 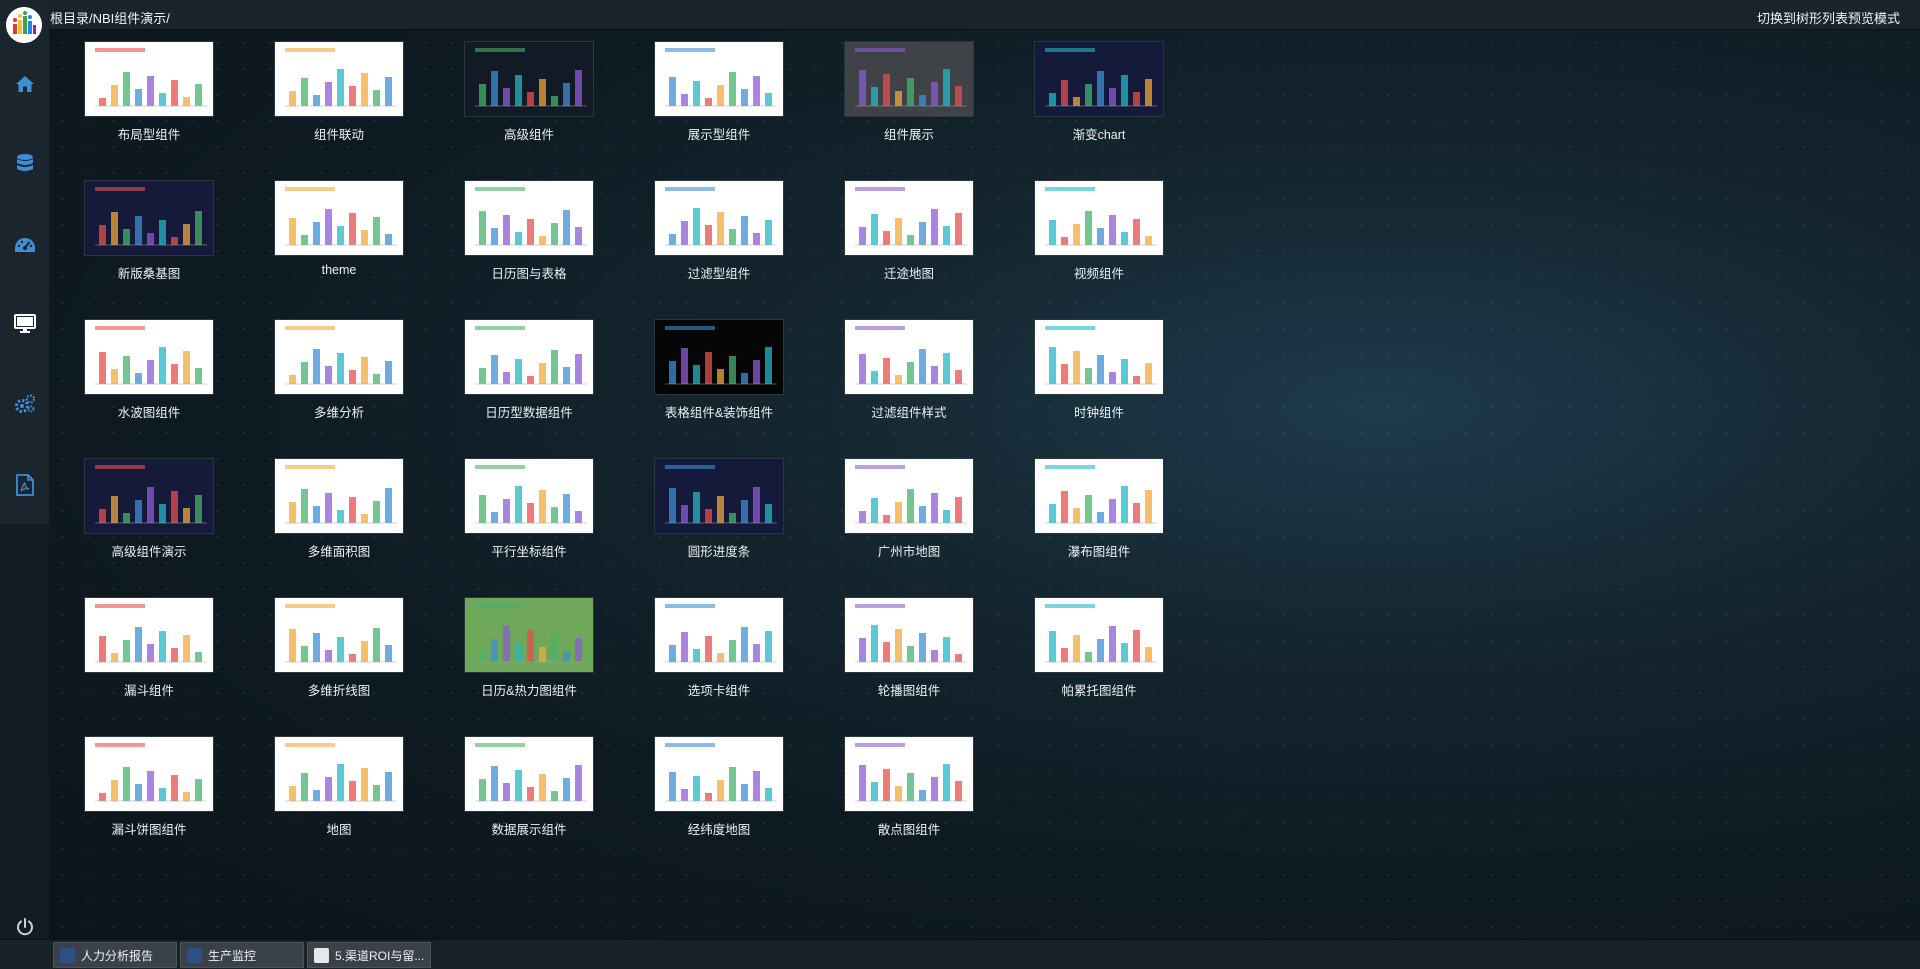 I want to click on page-icon, so click(x=321, y=955).